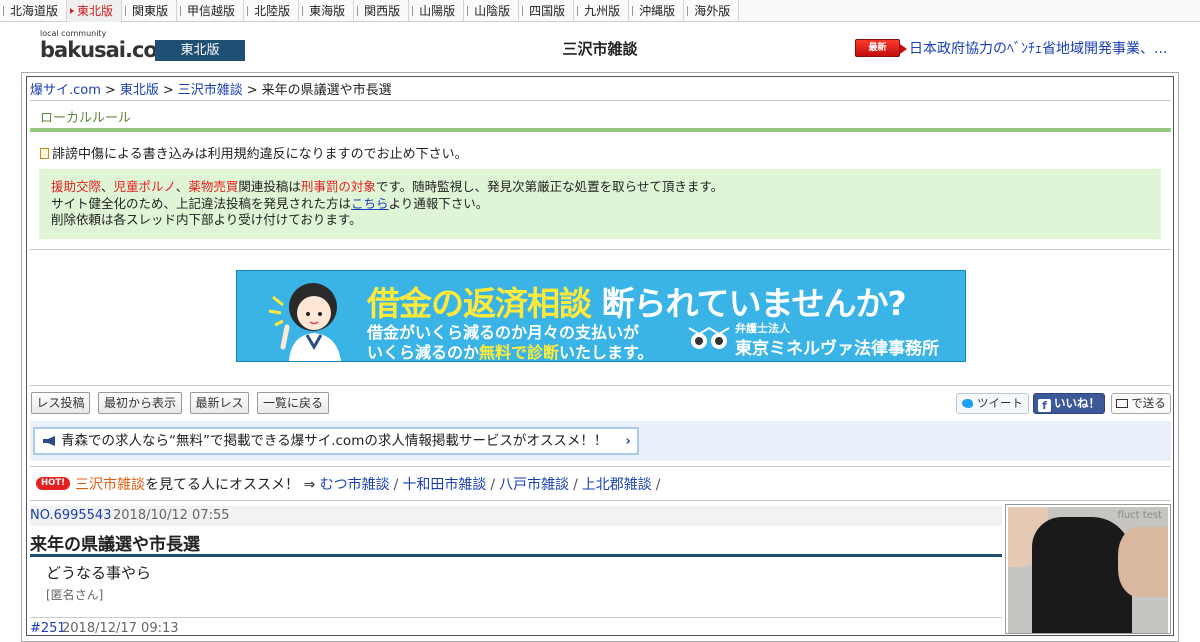 The image size is (1200, 642). I want to click on breadcrumb-board: 三沢市雑談, so click(210, 90).